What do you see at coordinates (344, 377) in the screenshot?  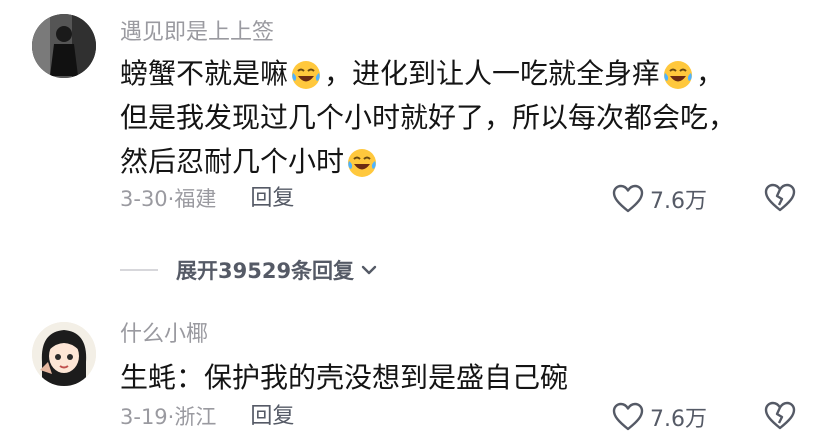 I see `comment-text-segment: 生蚝：保护我的壳没想到是盛自己碗` at bounding box center [344, 377].